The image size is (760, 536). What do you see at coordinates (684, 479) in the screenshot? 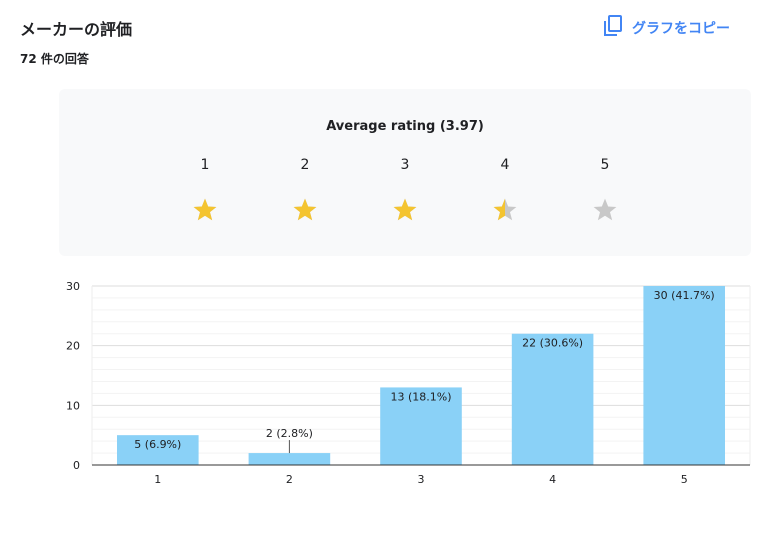
I see `x-tick-label: 5` at bounding box center [684, 479].